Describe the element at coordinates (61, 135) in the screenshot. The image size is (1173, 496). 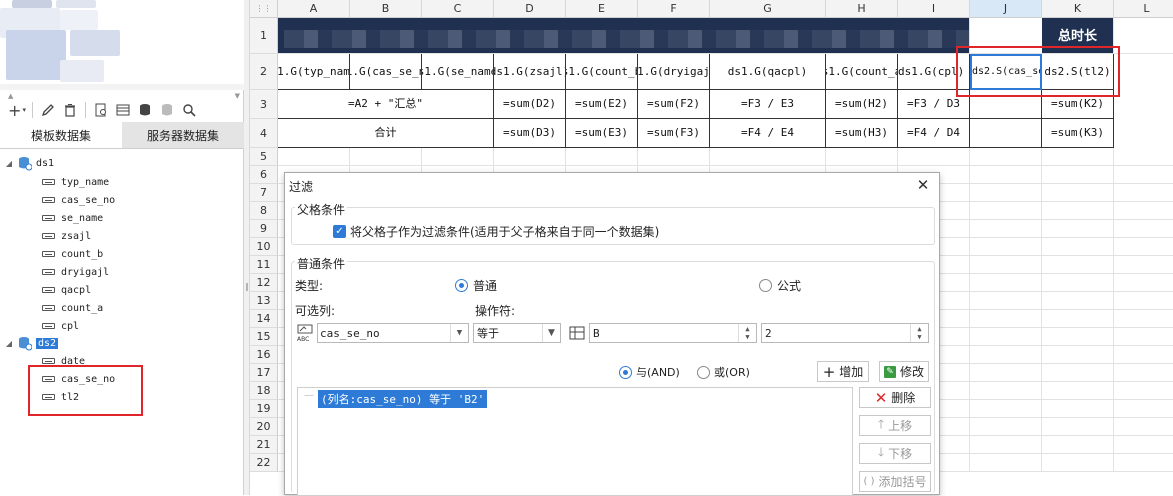
I see `tab-template-datasets: 模板数据集` at that location.